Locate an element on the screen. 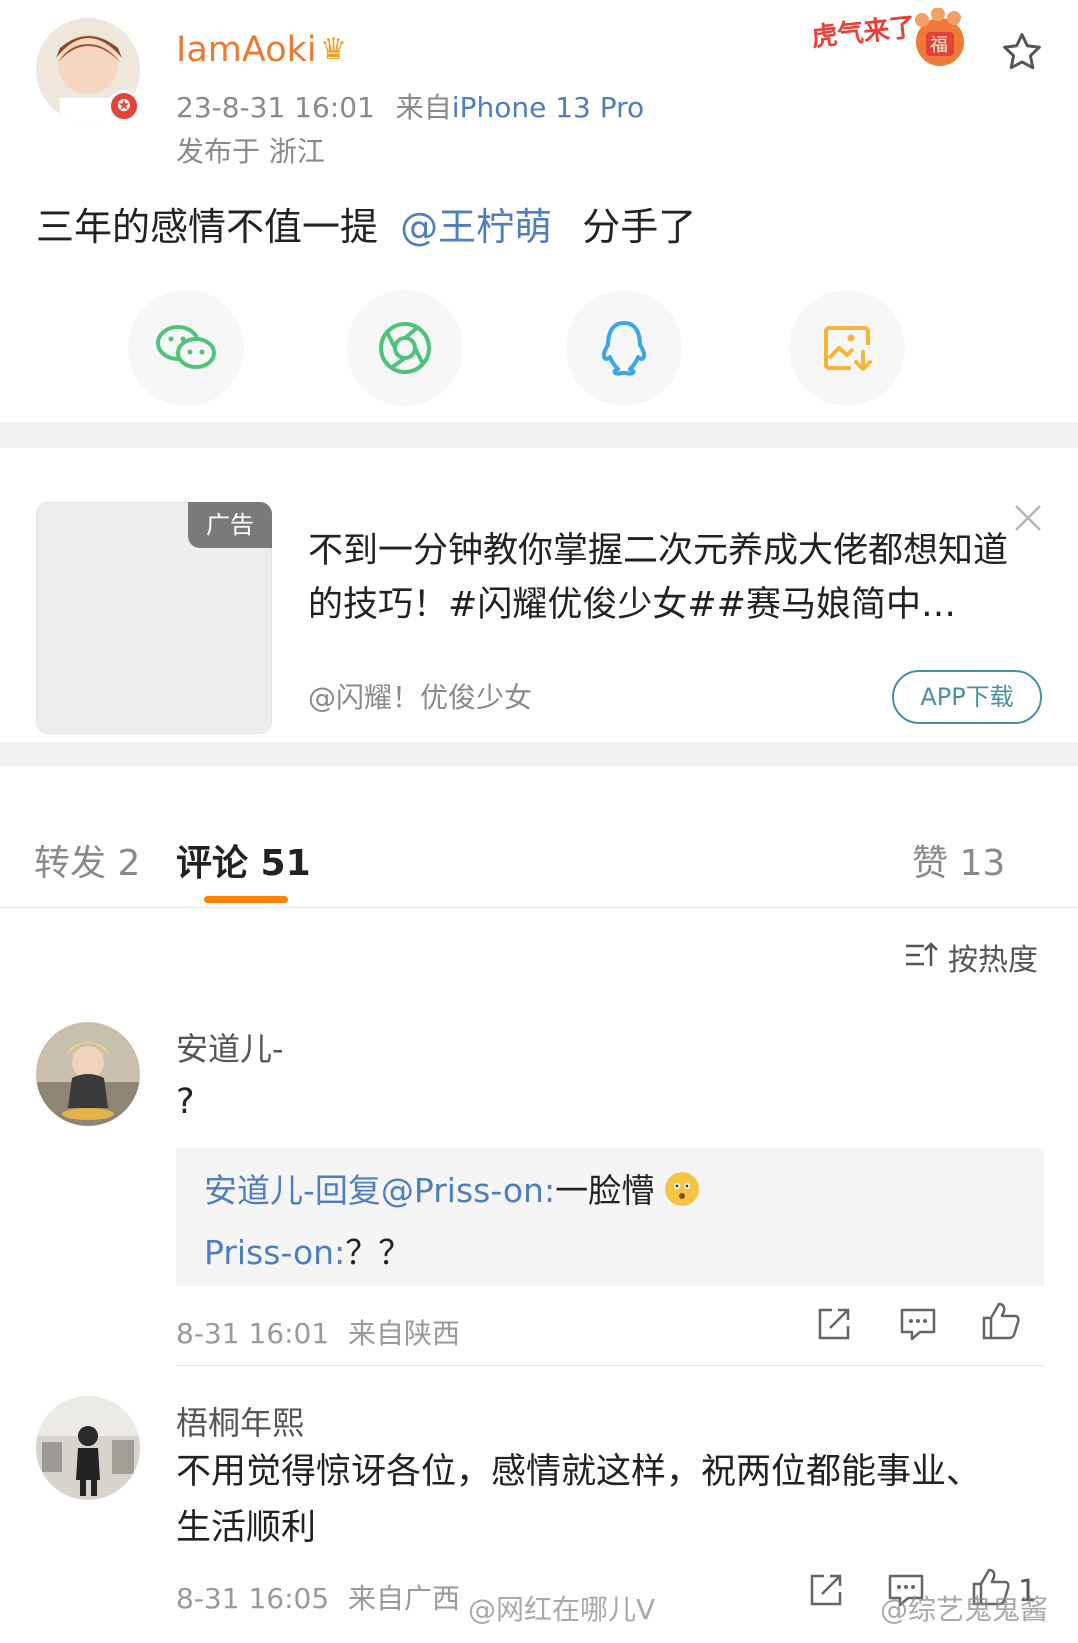  reply-author: 安道儿-回复@Priss-on: is located at coordinates (379, 1190).